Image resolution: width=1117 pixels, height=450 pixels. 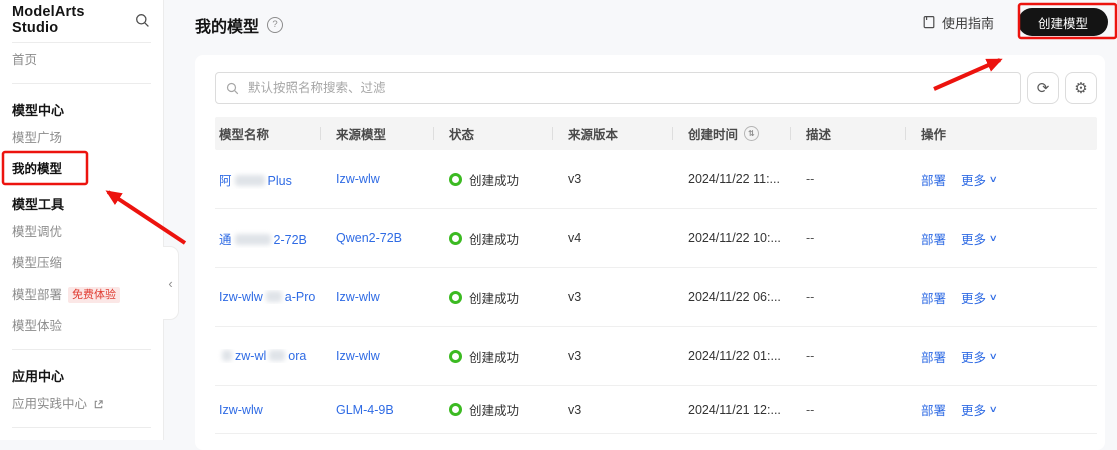 I want to click on page-title: 我的模型, so click(x=227, y=27).